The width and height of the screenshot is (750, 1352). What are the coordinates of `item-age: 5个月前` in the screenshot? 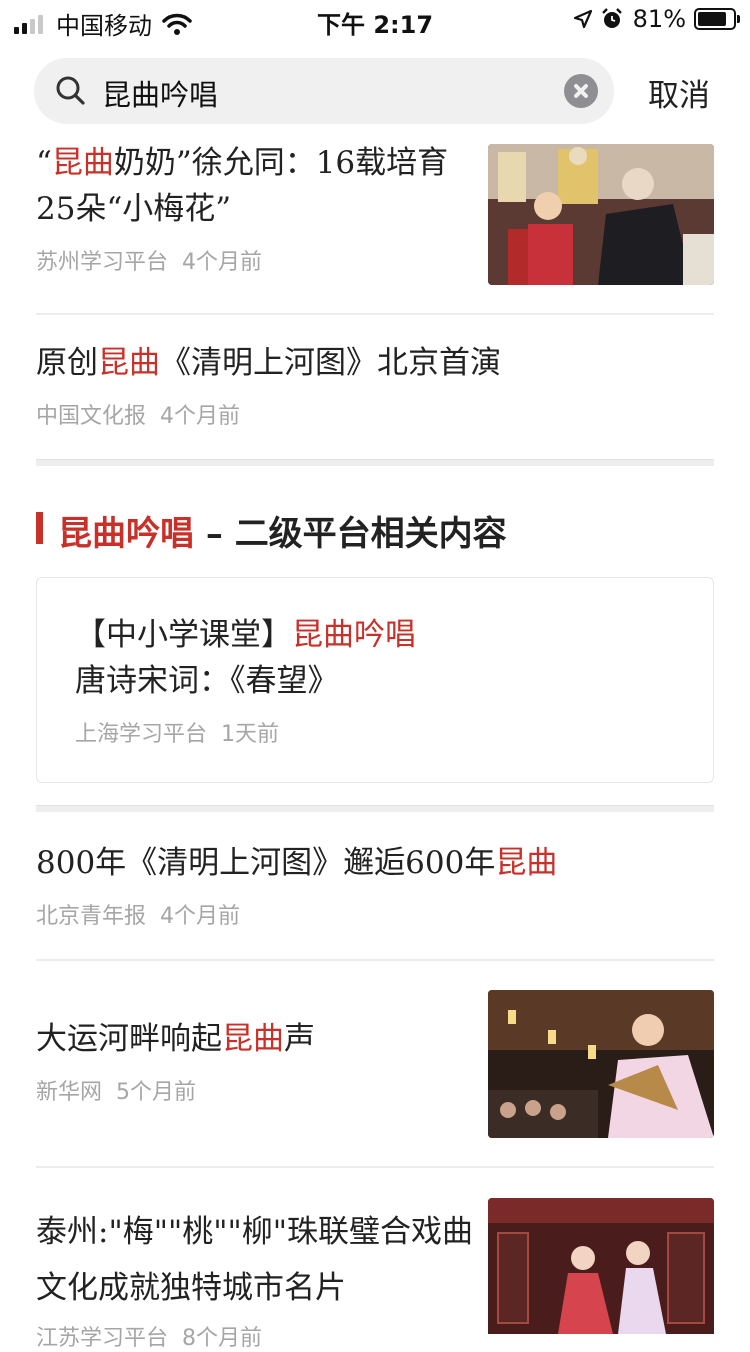 It's located at (156, 1092).